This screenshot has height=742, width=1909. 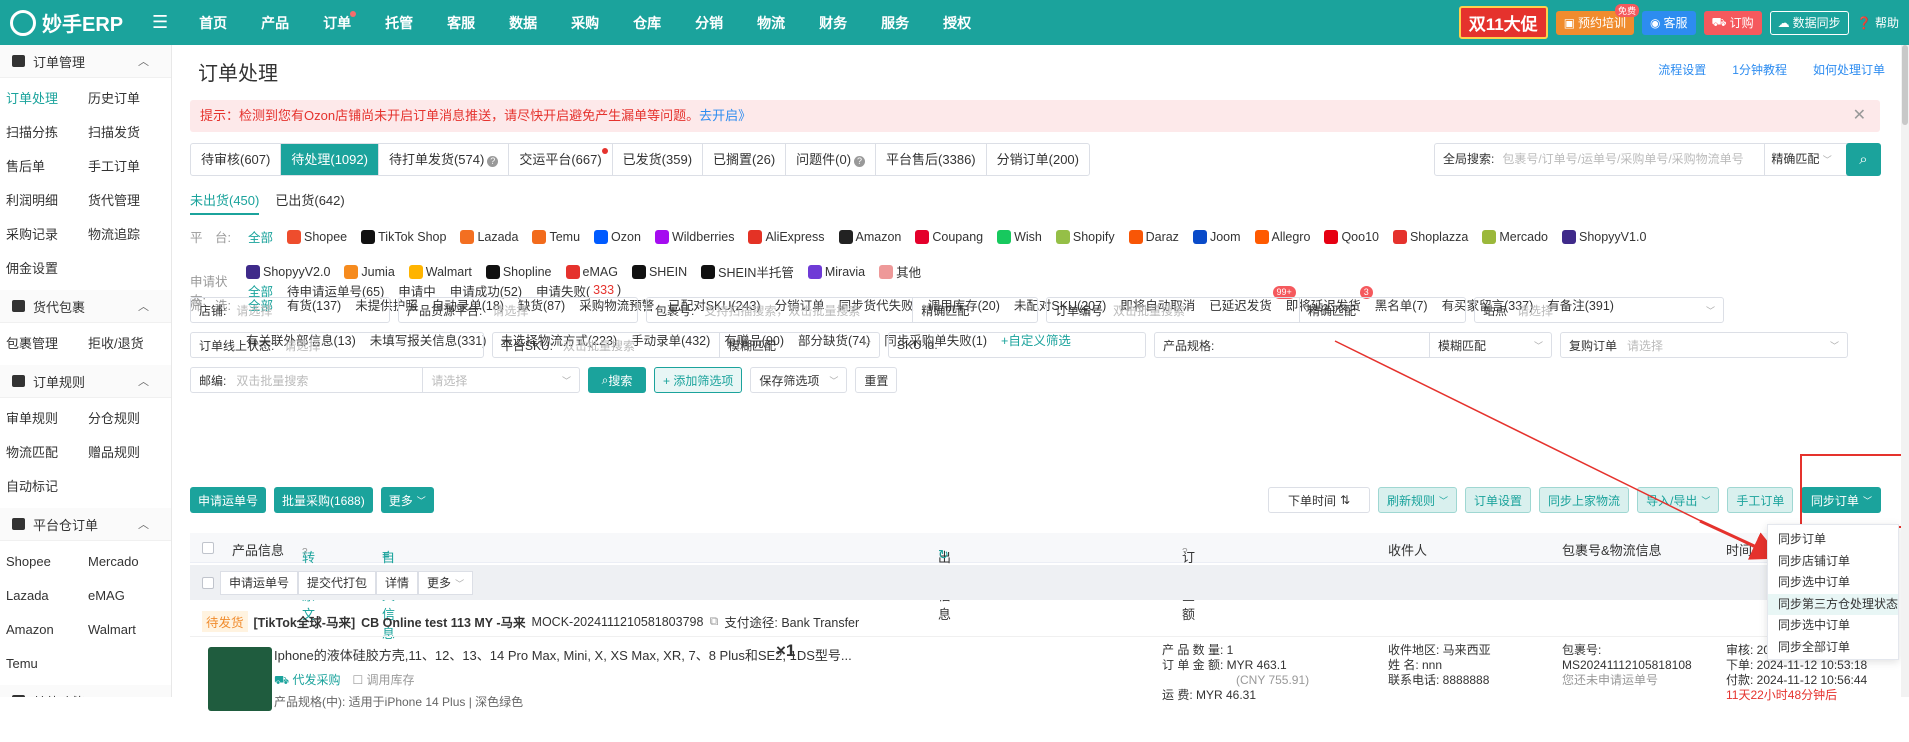 What do you see at coordinates (1809, 22) in the screenshot?
I see `data-sync-button: ☁ 数据同步` at bounding box center [1809, 22].